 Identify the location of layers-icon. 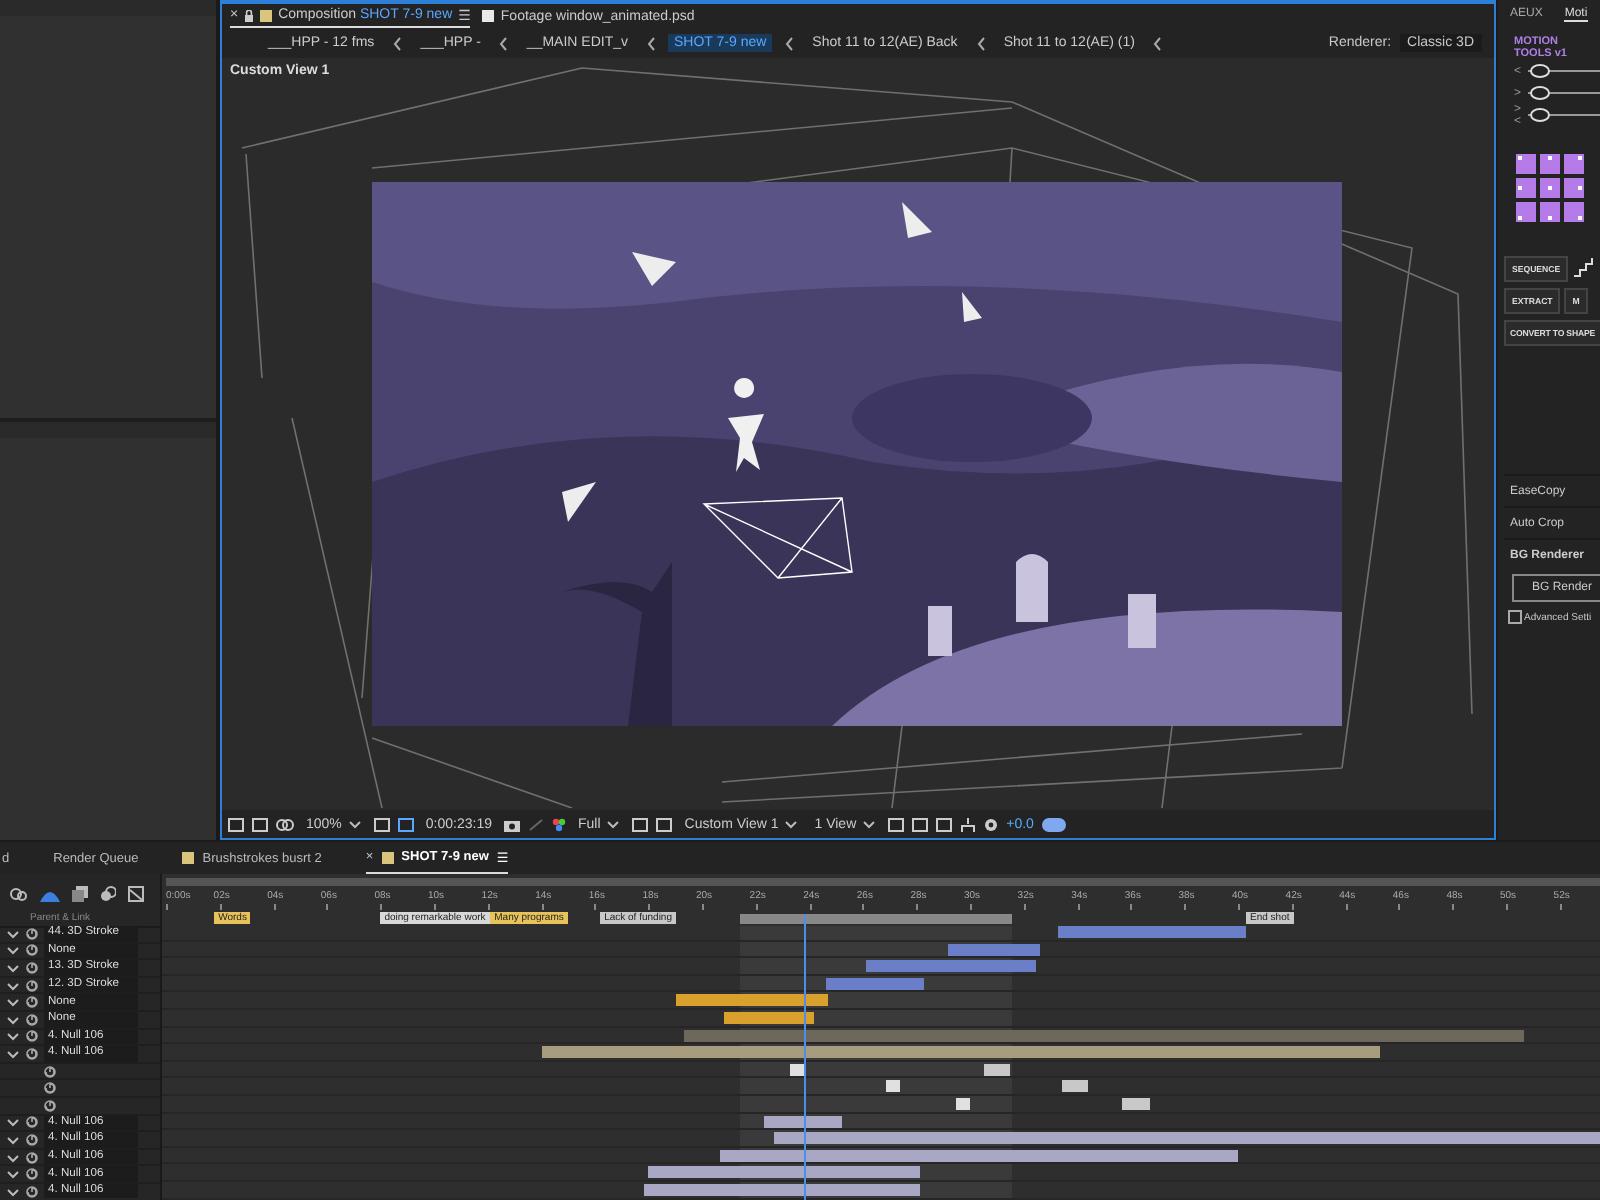
(80, 893).